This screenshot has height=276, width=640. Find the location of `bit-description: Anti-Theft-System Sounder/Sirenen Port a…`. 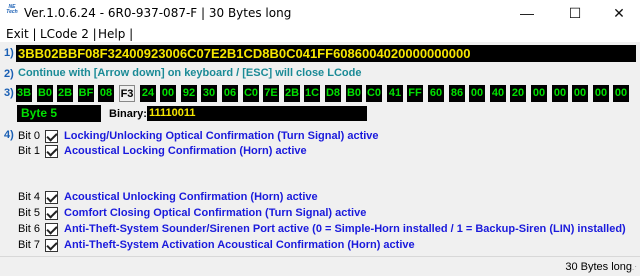

bit-description: Anti-Theft-System Sounder/Sirenen Port a… is located at coordinates (345, 229).